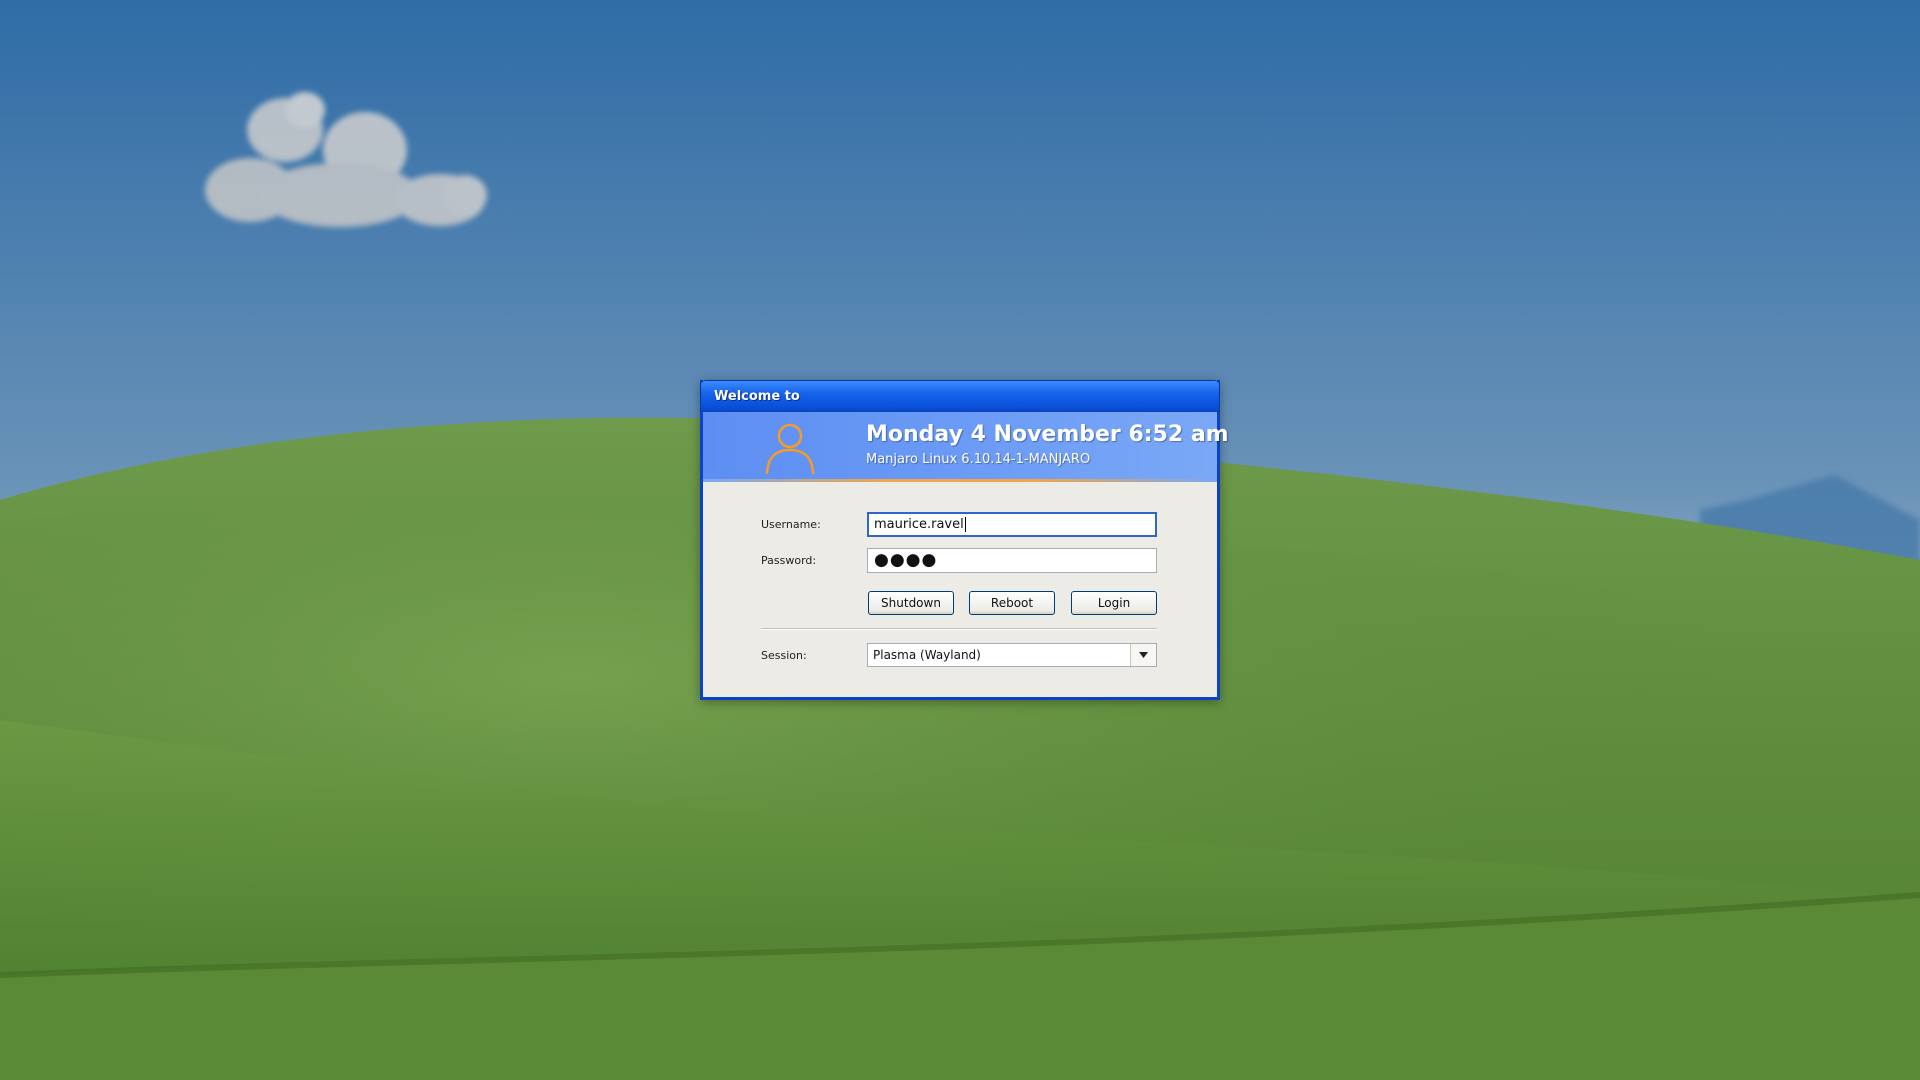  Describe the element at coordinates (791, 524) in the screenshot. I see `username-label: Username:` at that location.